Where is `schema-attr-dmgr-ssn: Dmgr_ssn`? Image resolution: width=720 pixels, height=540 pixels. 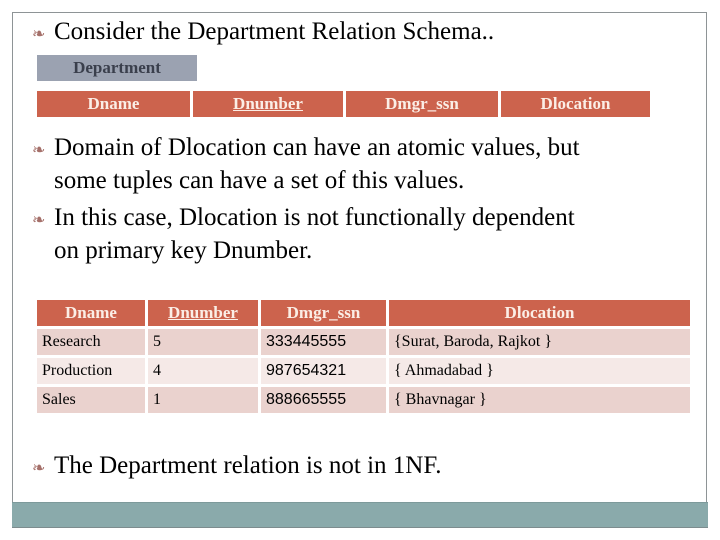 schema-attr-dmgr-ssn: Dmgr_ssn is located at coordinates (422, 104).